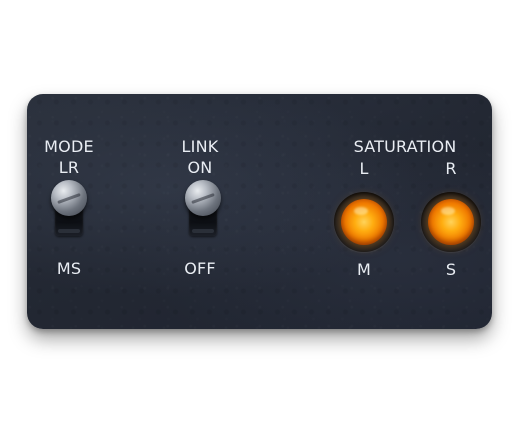  I want to click on saturation-left-led-lens, so click(364, 222).